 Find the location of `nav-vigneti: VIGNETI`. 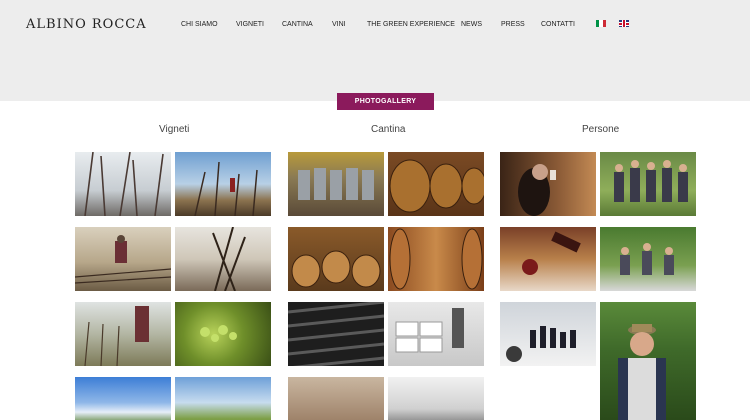

nav-vigneti: VIGNETI is located at coordinates (250, 24).